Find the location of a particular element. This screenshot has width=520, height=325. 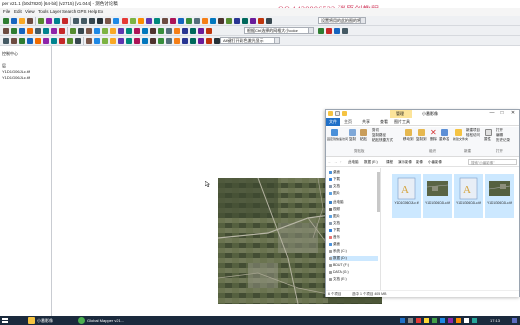

copy-icon is located at coordinates (352, 132).